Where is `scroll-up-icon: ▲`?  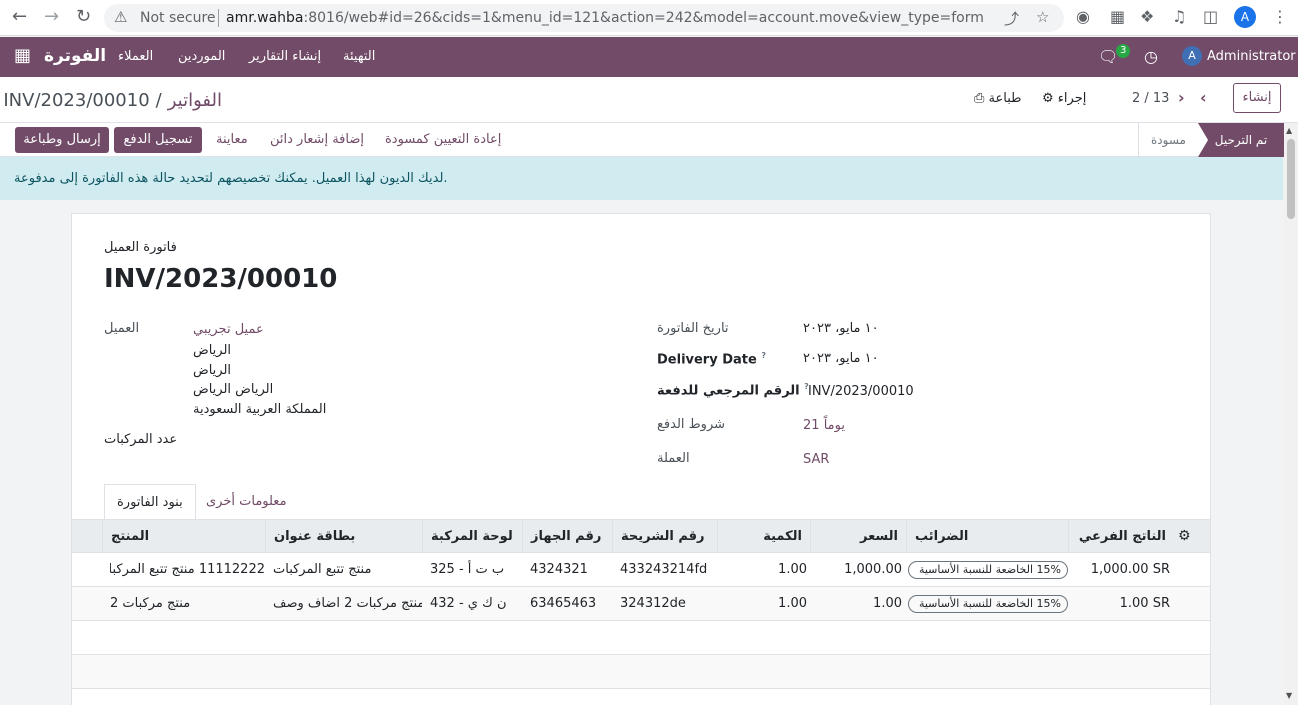 scroll-up-icon: ▲ is located at coordinates (1289, 130).